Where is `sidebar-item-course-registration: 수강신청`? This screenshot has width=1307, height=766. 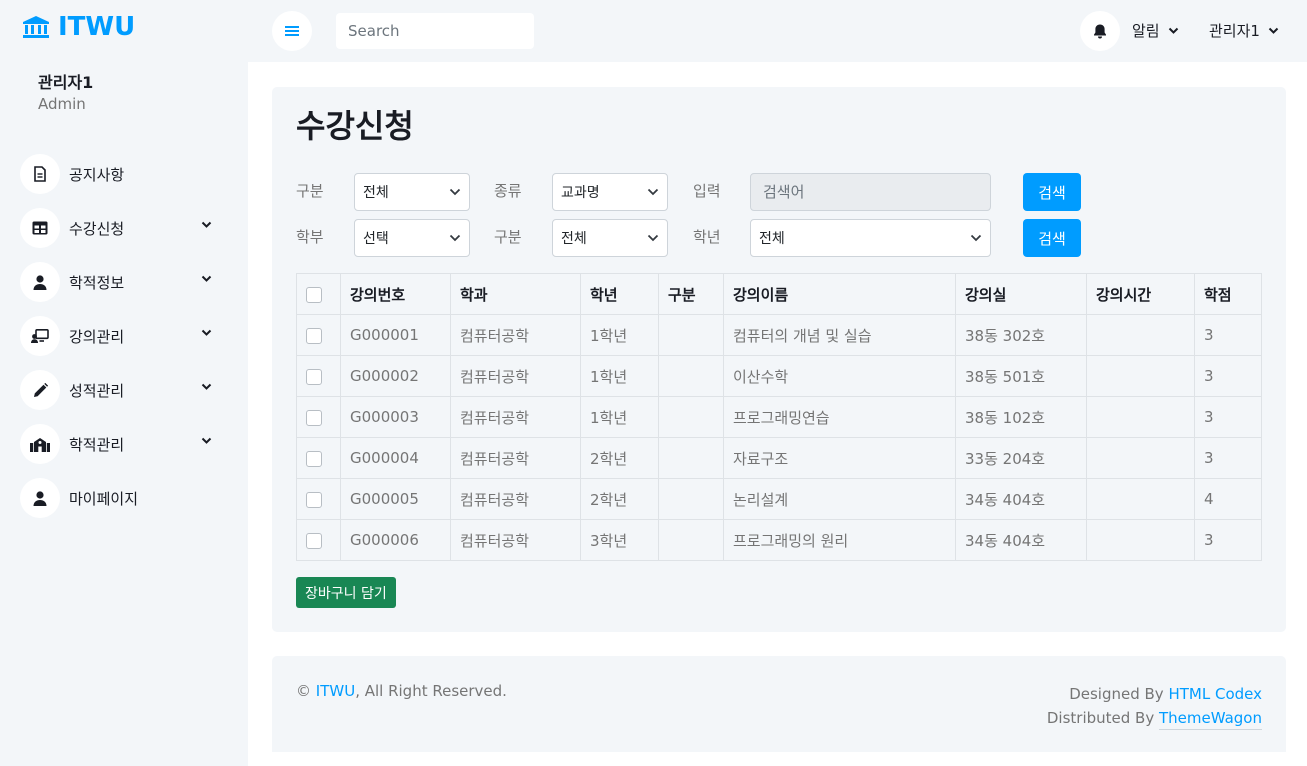
sidebar-item-course-registration: 수강신청 is located at coordinates (125, 228).